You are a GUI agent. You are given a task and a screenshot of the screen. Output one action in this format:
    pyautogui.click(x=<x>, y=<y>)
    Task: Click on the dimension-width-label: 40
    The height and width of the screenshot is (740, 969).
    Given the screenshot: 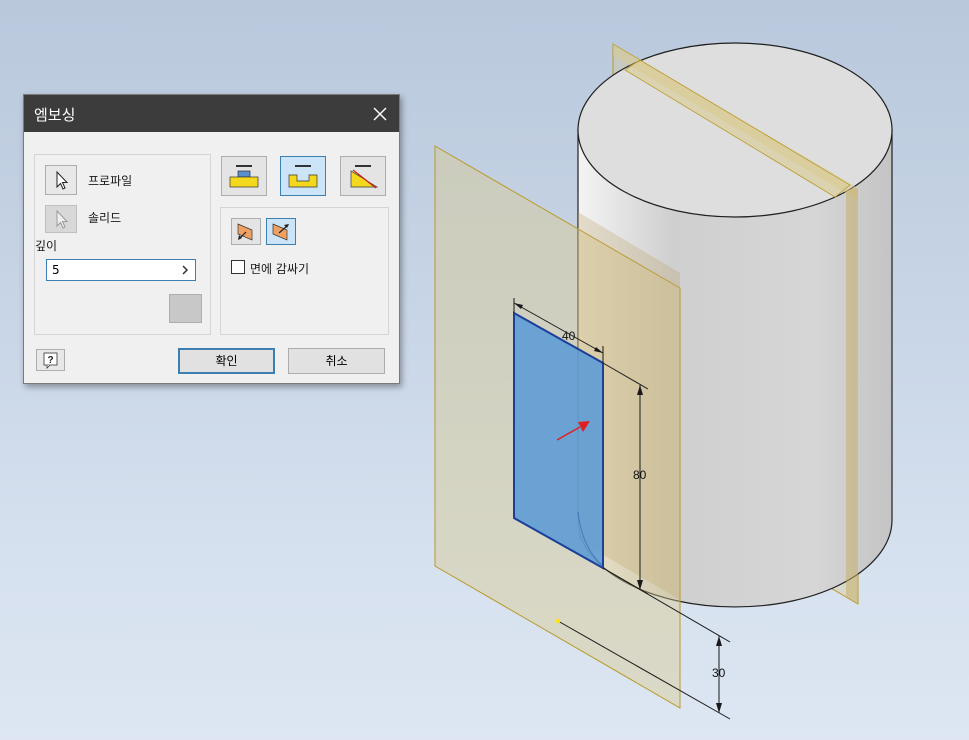 What is the action you would take?
    pyautogui.click(x=569, y=336)
    